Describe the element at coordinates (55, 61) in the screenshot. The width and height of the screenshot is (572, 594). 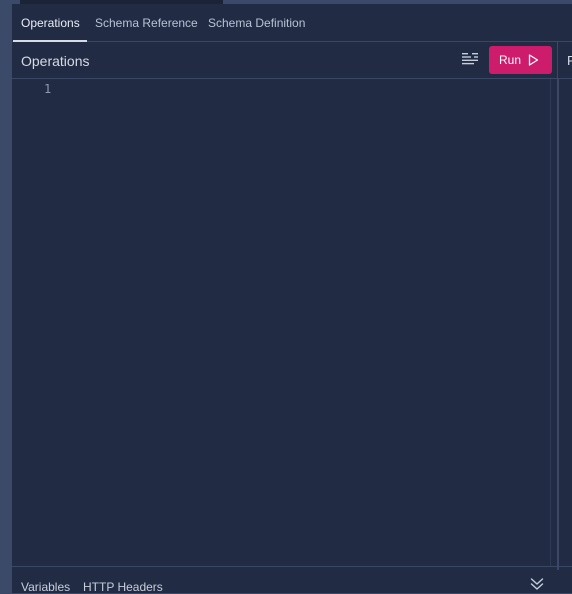
I see `operations-title: Operations` at that location.